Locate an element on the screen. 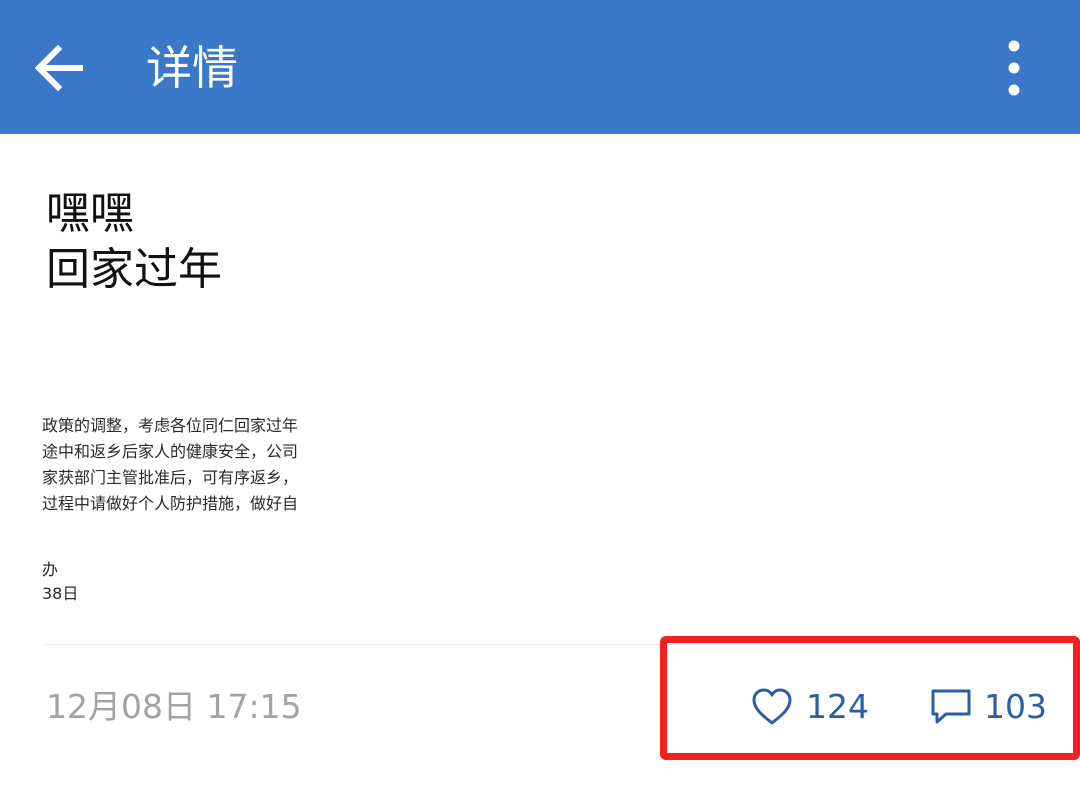  back-button is located at coordinates (60, 68).